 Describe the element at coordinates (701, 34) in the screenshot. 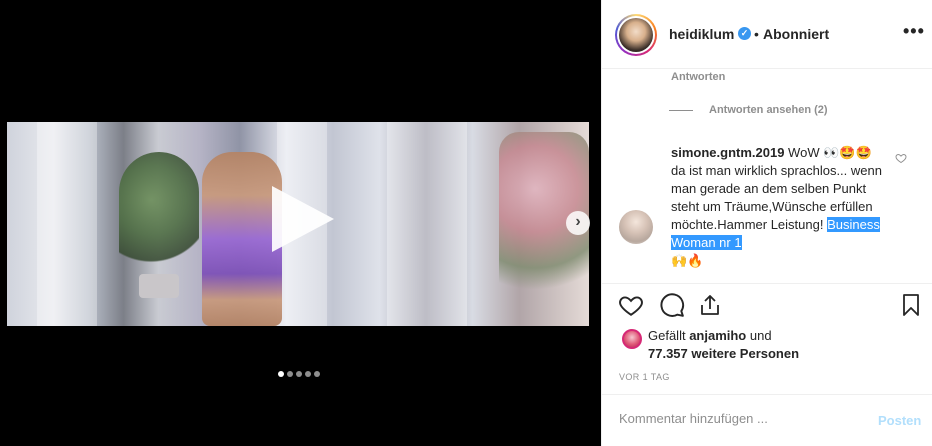

I see `author-username: heidiklum` at that location.